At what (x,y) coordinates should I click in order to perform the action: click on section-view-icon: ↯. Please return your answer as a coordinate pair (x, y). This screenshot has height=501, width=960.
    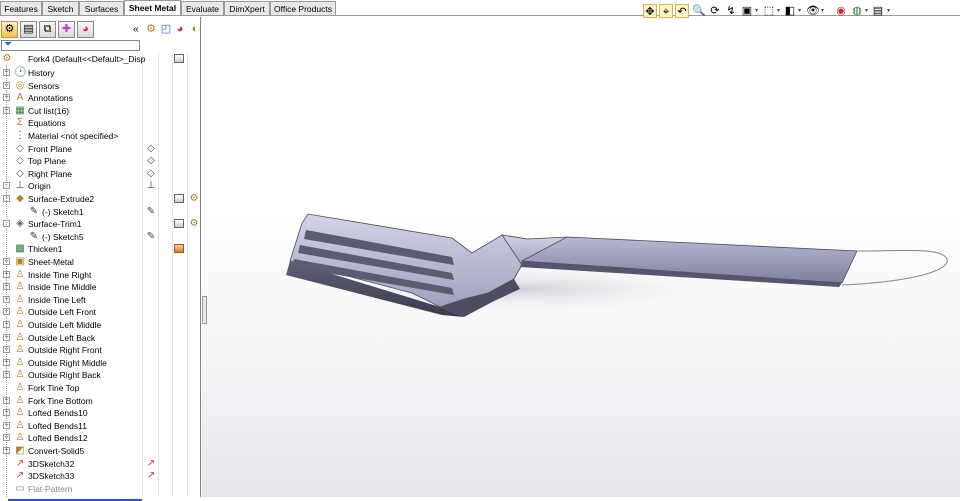
    Looking at the image, I should click on (731, 11).